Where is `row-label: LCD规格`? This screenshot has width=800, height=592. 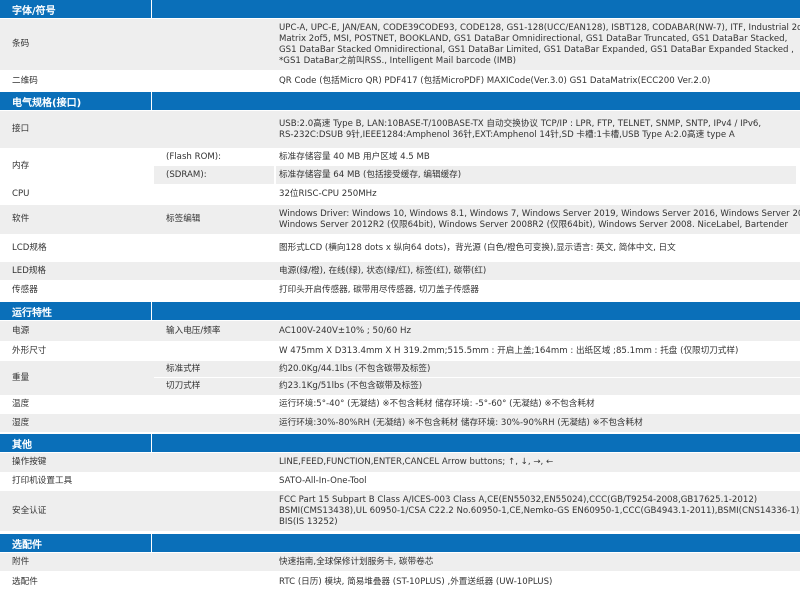
row-label: LCD规格 is located at coordinates (29, 247).